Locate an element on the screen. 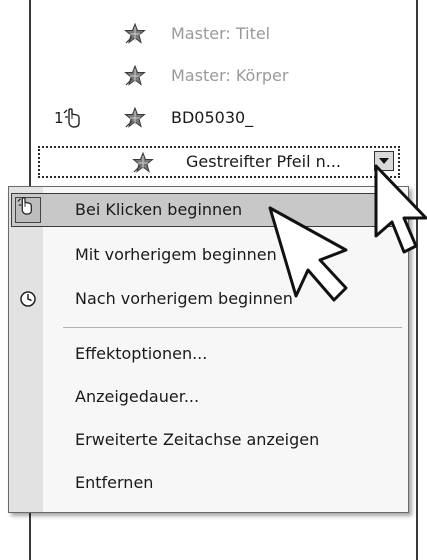 This screenshot has width=427, height=560. animation-list-item: Master: Körper is located at coordinates (223, 76).